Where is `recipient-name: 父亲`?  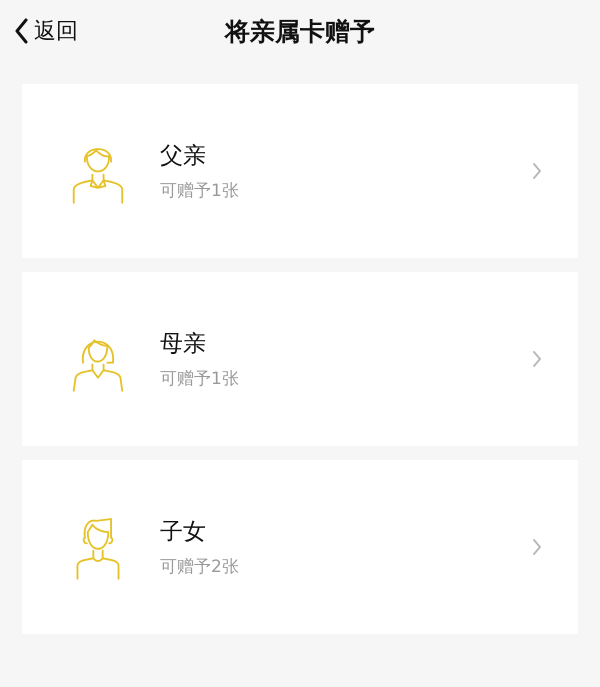 recipient-name: 父亲 is located at coordinates (183, 156).